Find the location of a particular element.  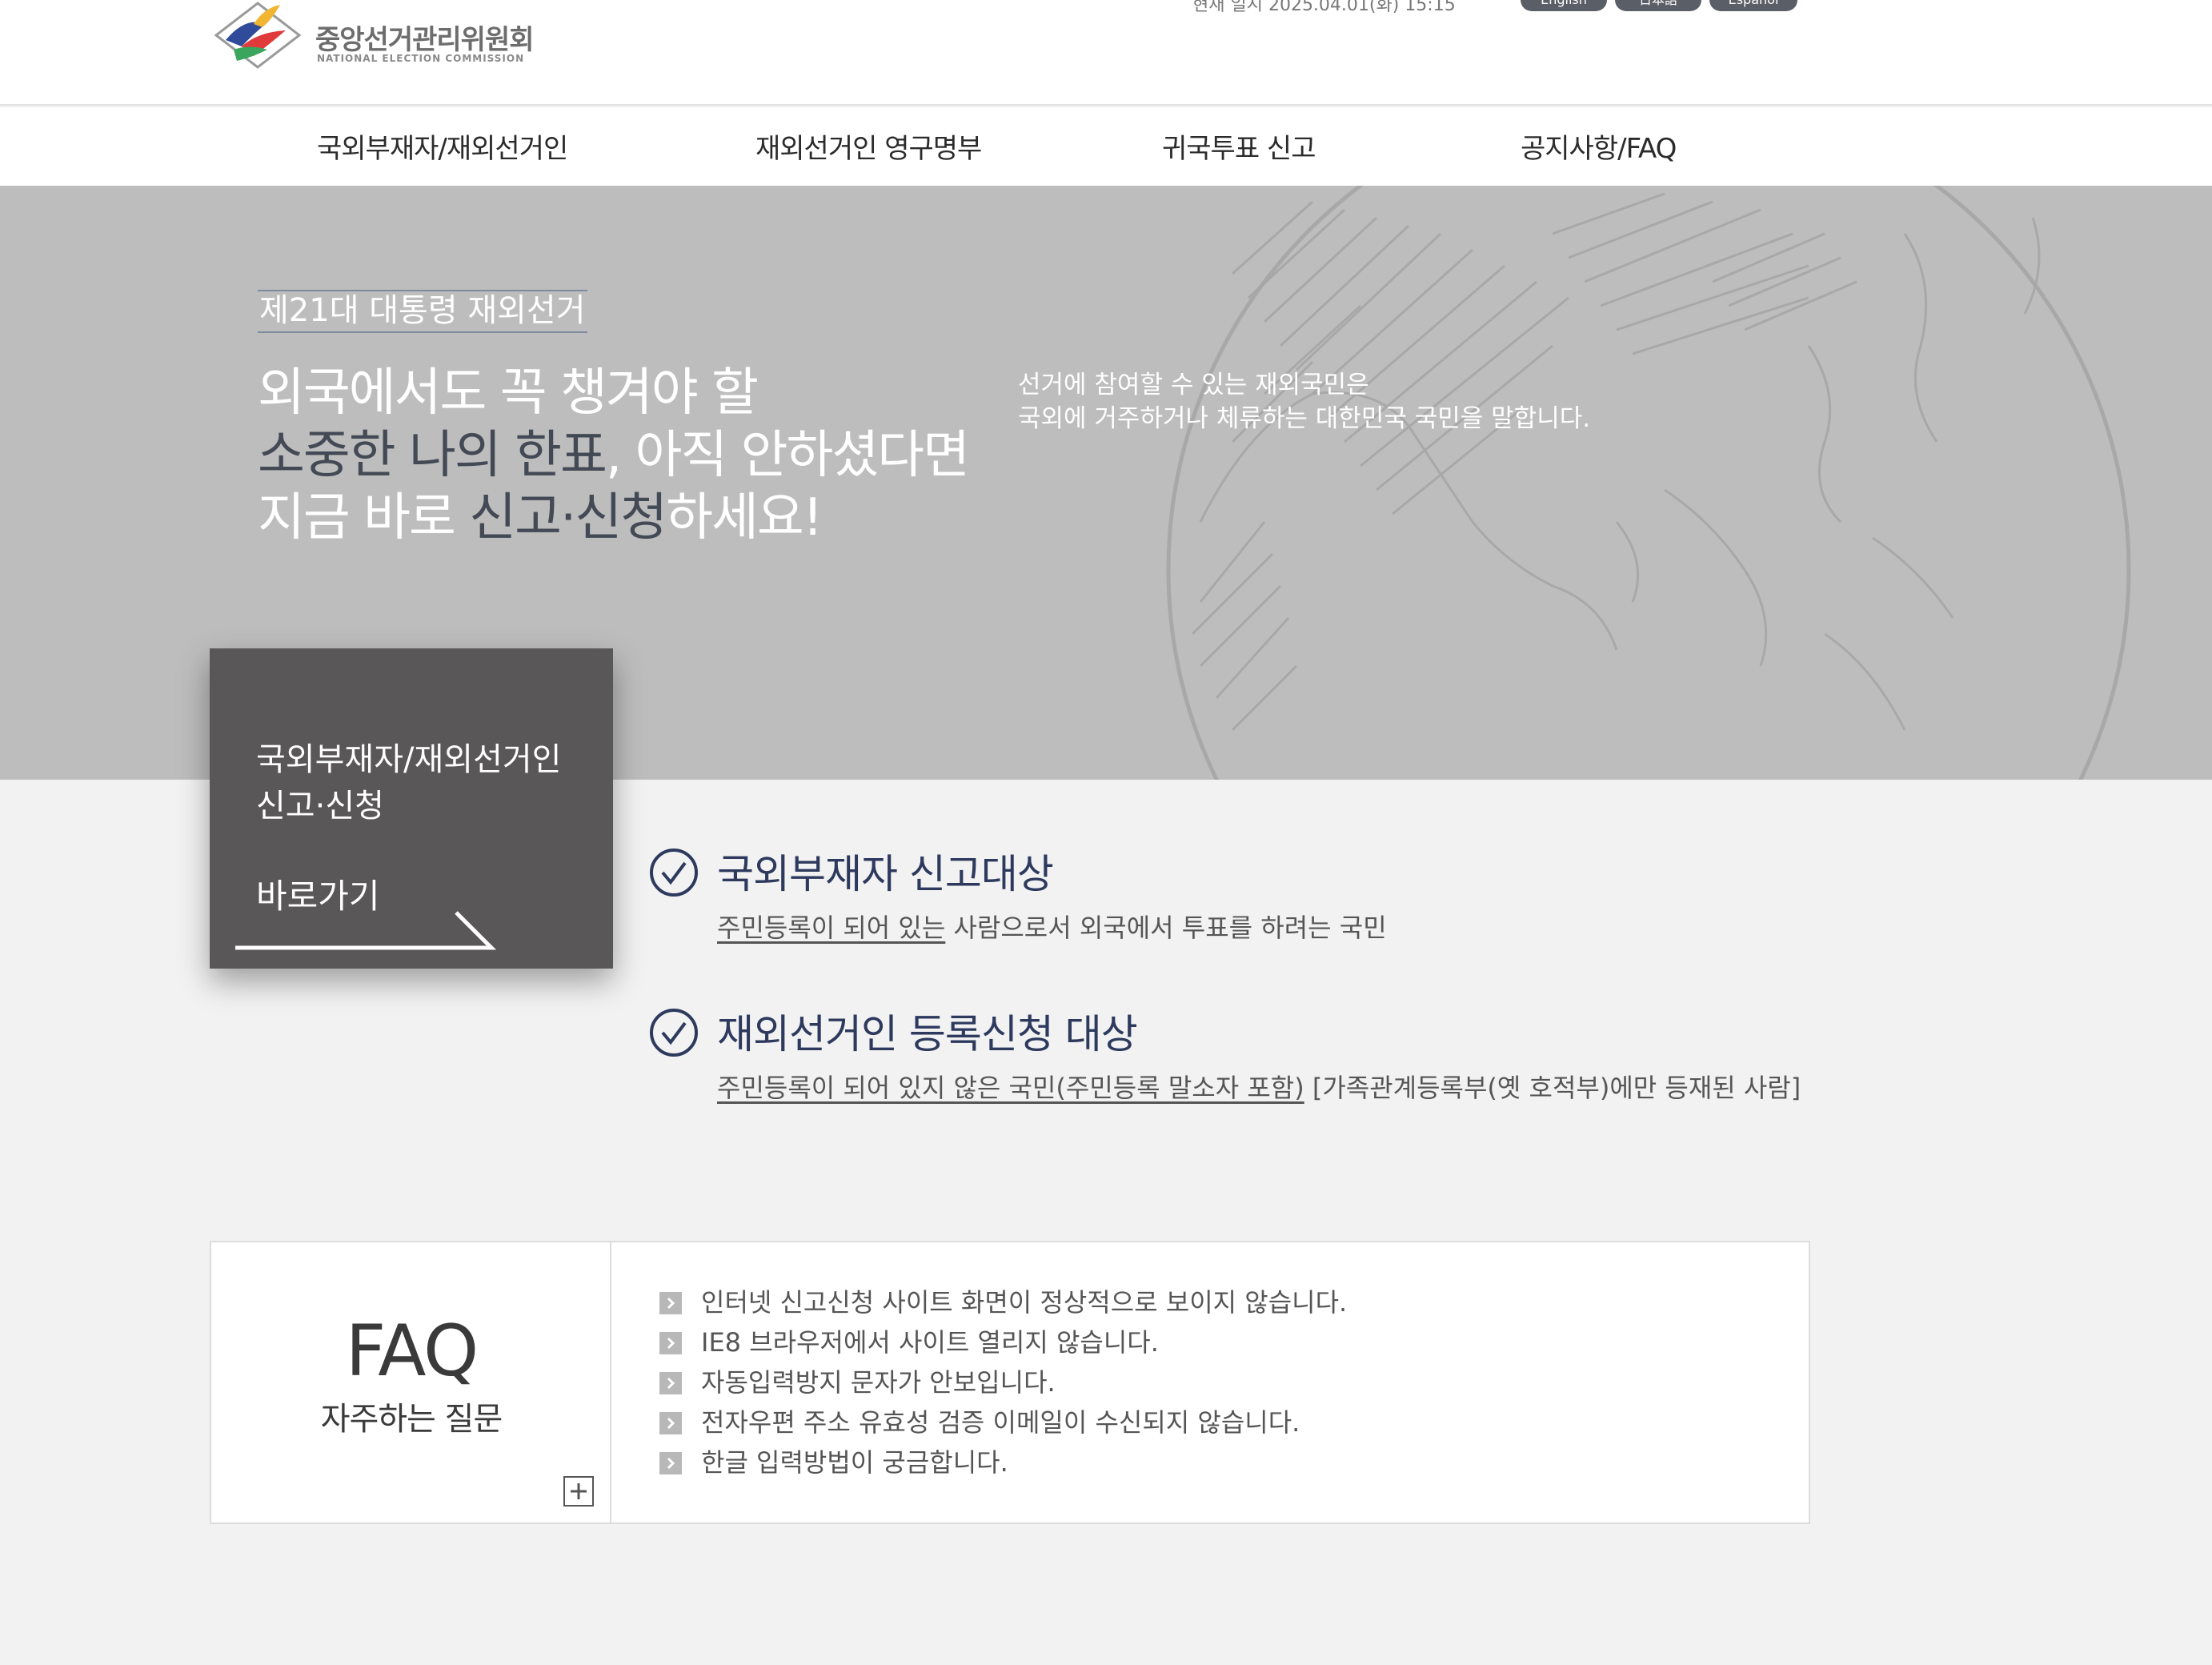

hero-title-emphasis-2: 신고·신청 is located at coordinates (568, 518).